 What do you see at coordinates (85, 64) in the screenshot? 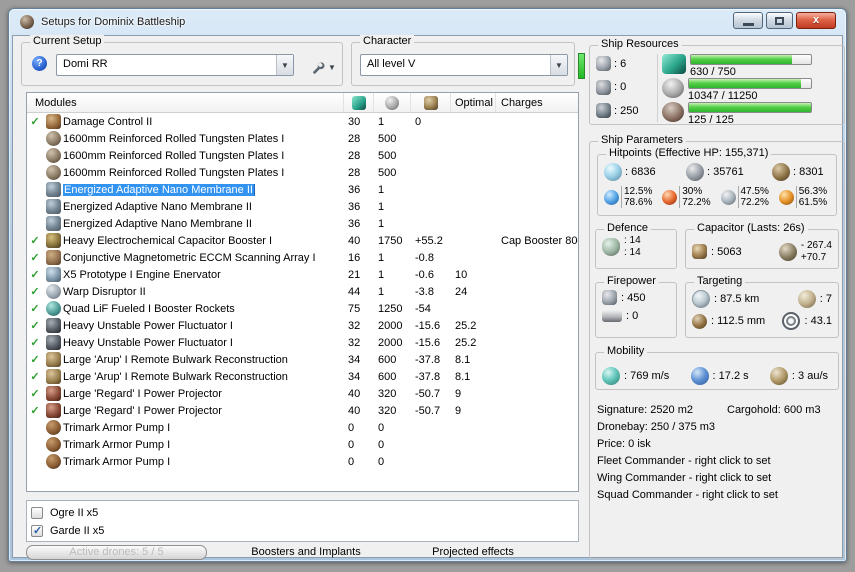
I see `setup-select-value: Domi RR` at bounding box center [85, 64].